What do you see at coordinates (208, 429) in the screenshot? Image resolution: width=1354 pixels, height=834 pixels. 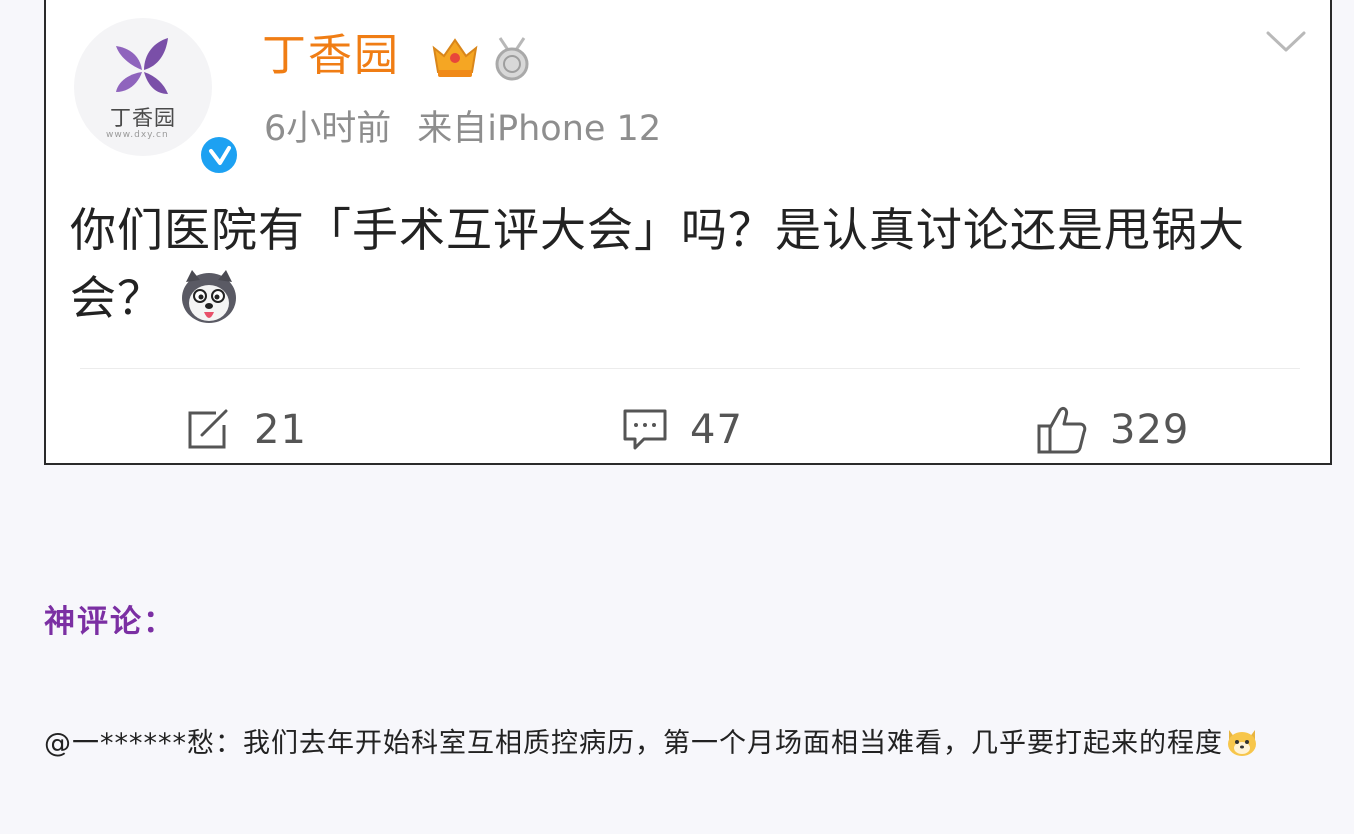 I see `repost-icon` at bounding box center [208, 429].